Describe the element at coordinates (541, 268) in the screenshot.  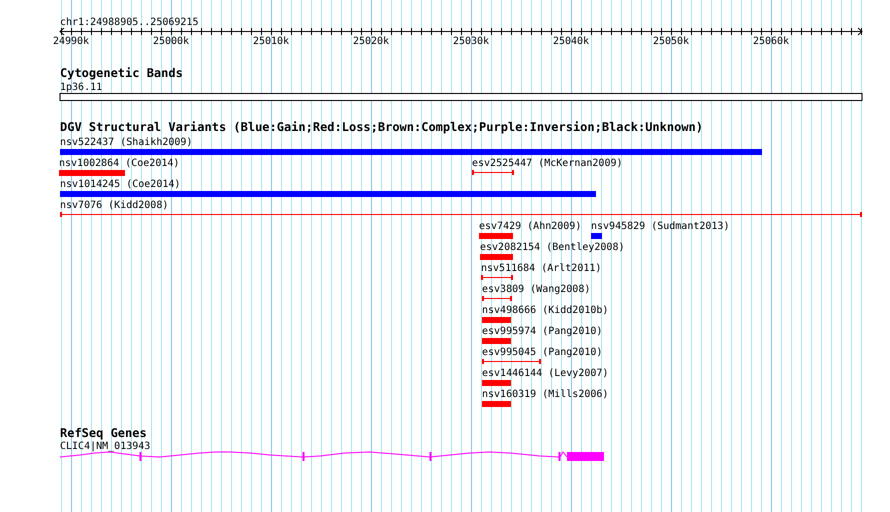
I see `feature-label: nsv511684 (Arlt2011)` at that location.